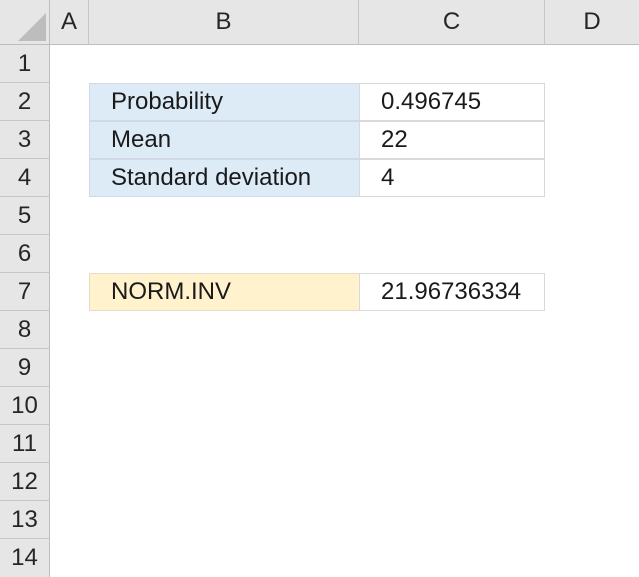 The width and height of the screenshot is (639, 577). I want to click on row-header-5: 5, so click(25, 216).